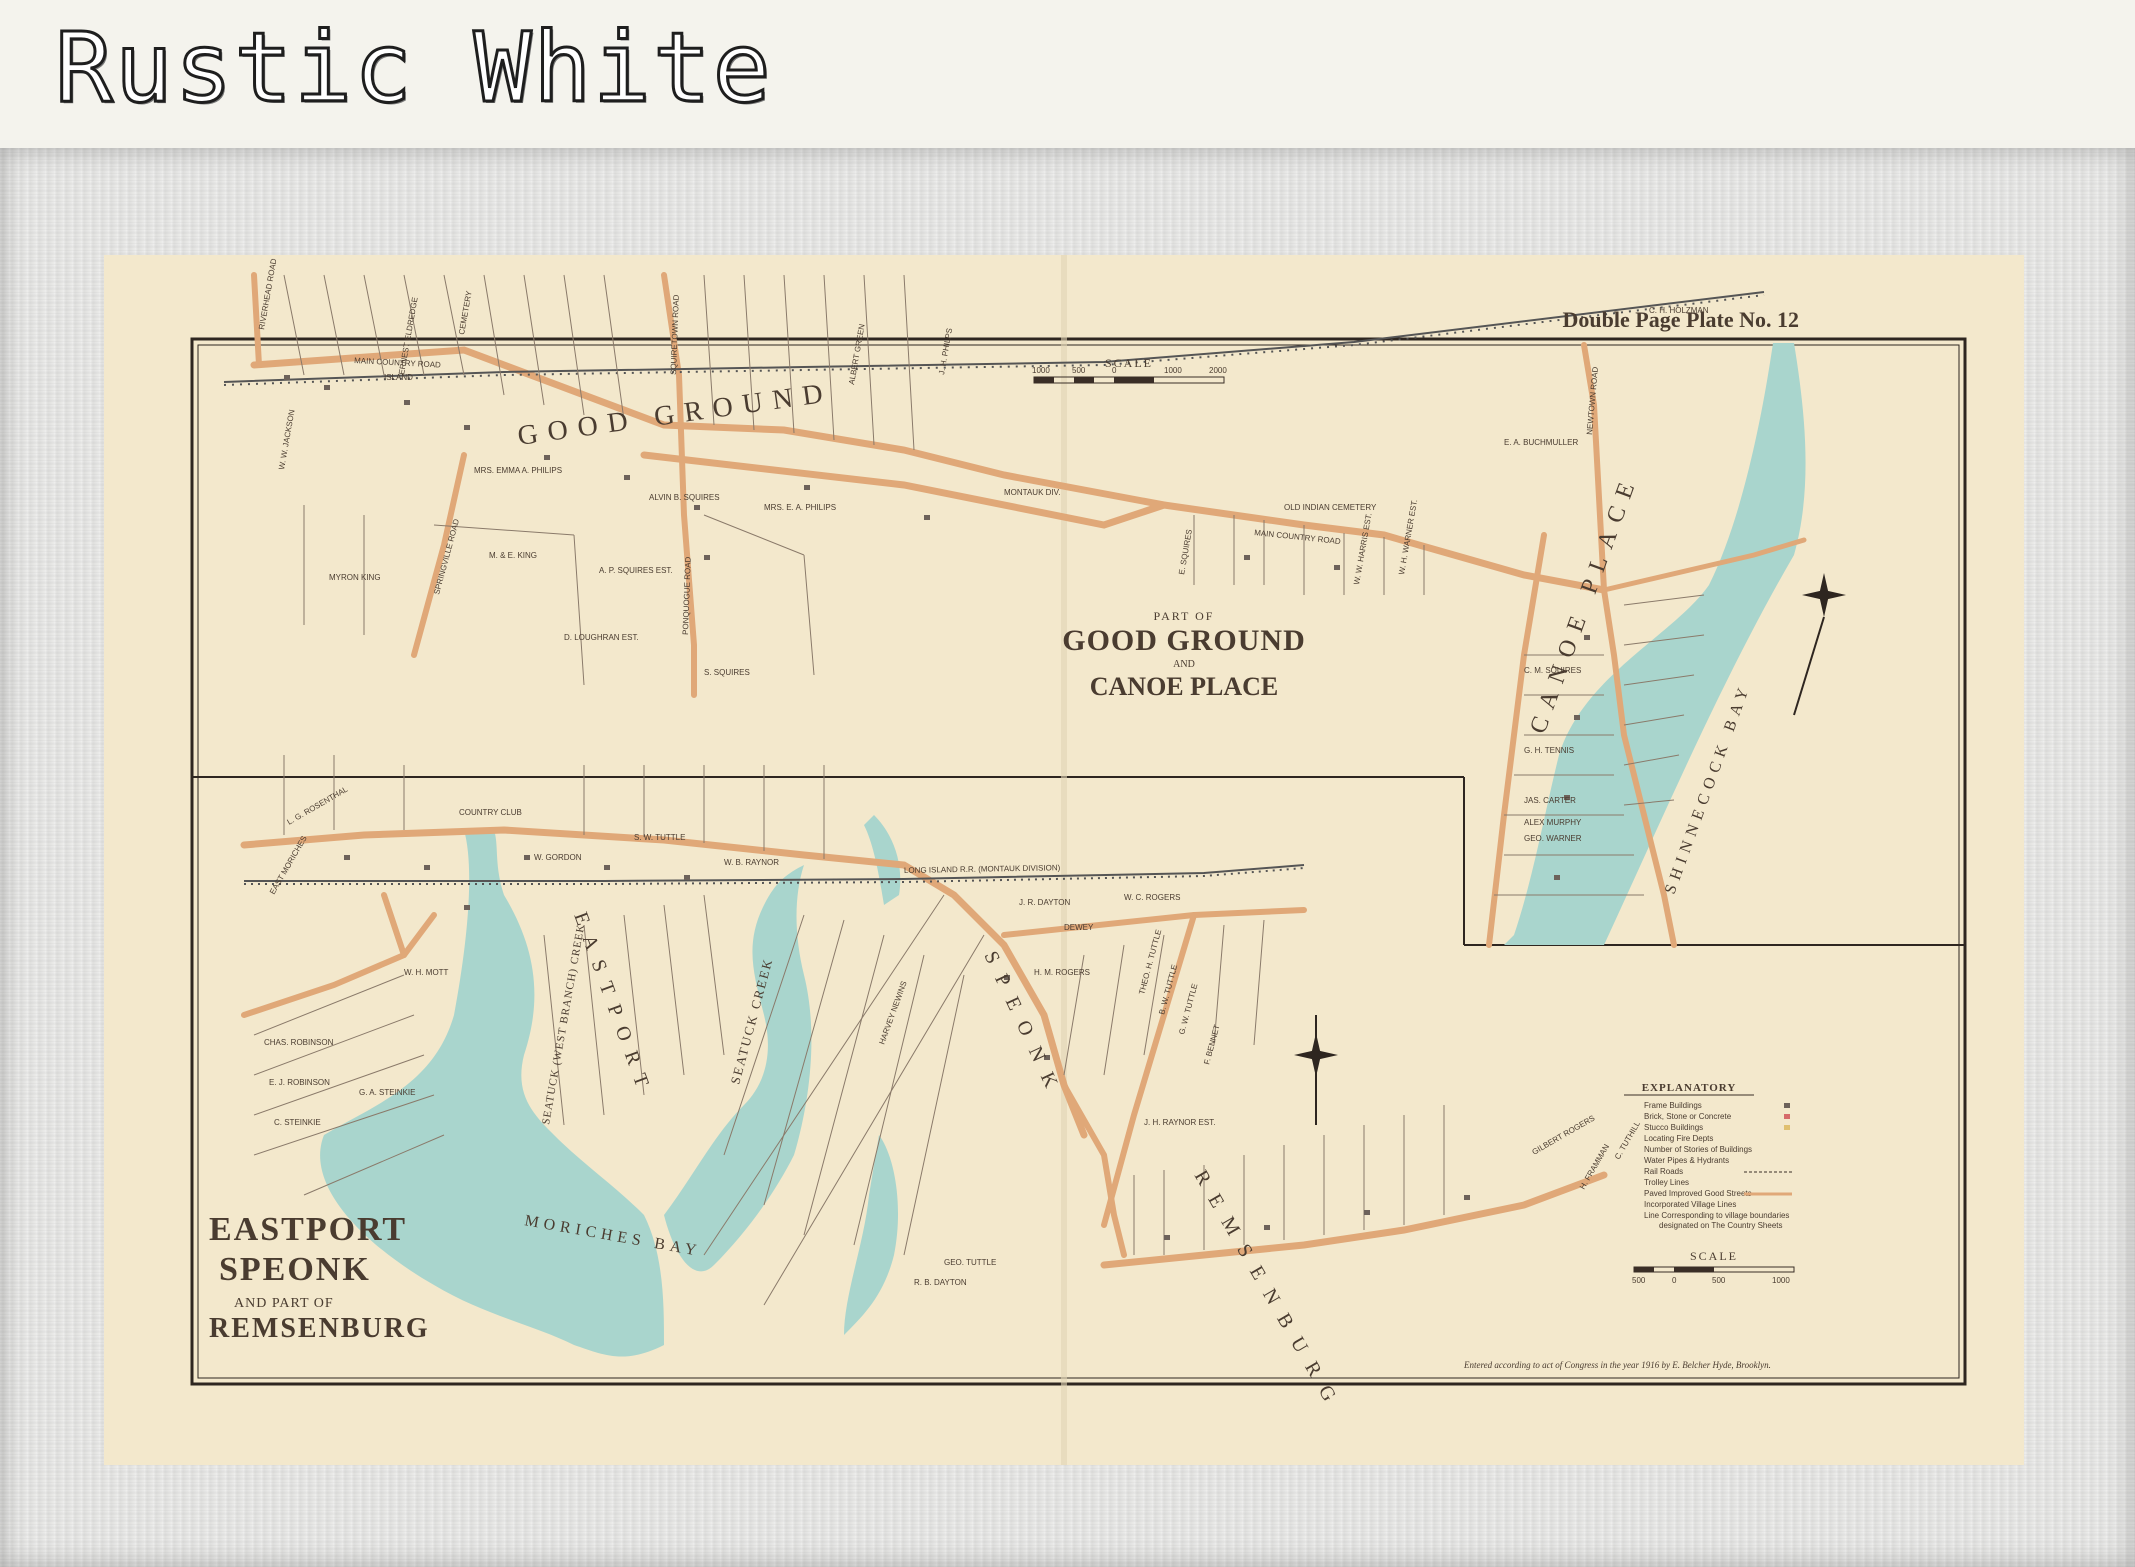 The image size is (2135, 1567). What do you see at coordinates (1044, 902) in the screenshot?
I see `svg-text: J. R. DAYTON` at bounding box center [1044, 902].